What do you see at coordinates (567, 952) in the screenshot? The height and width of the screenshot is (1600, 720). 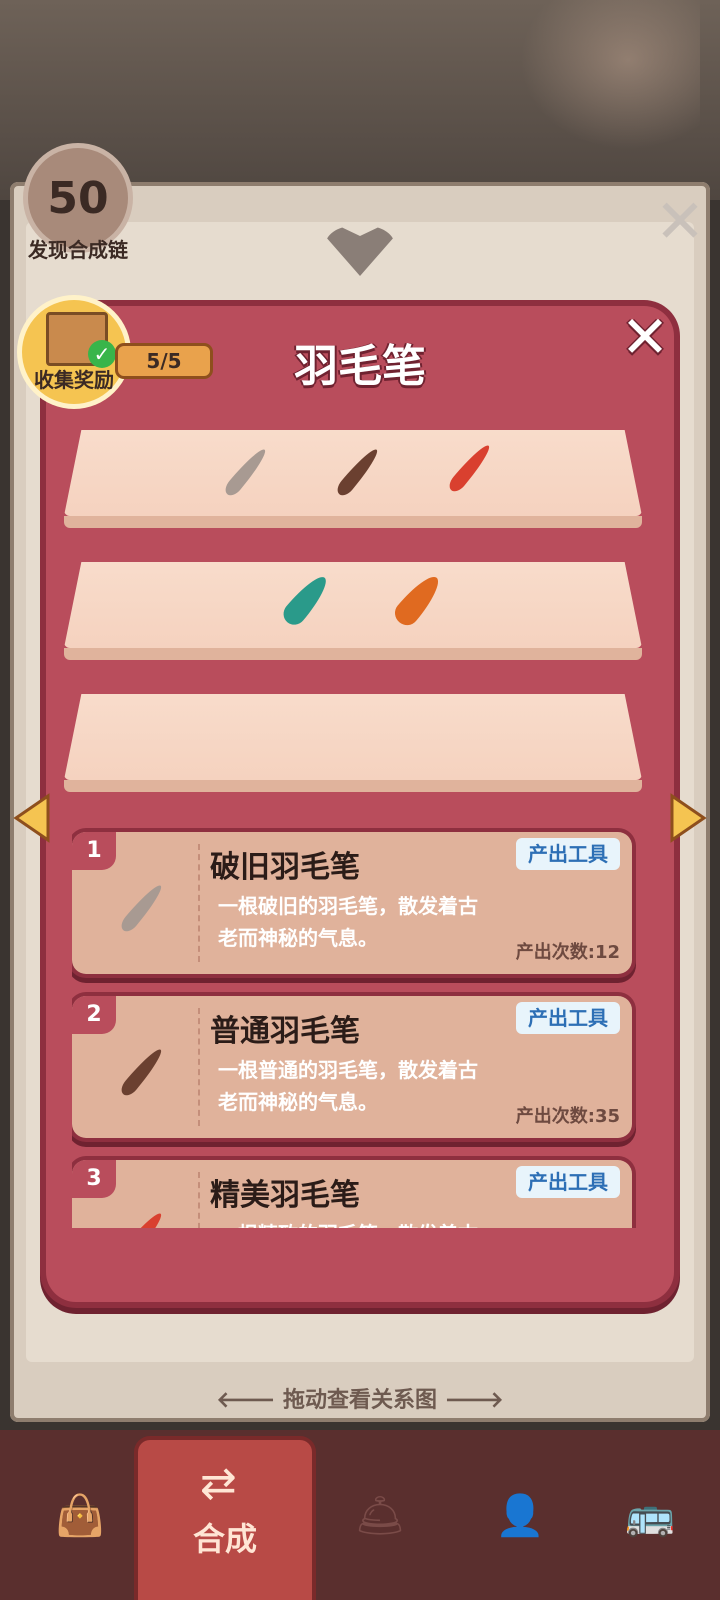 I see `card-output-count: 产出次数:12` at bounding box center [567, 952].